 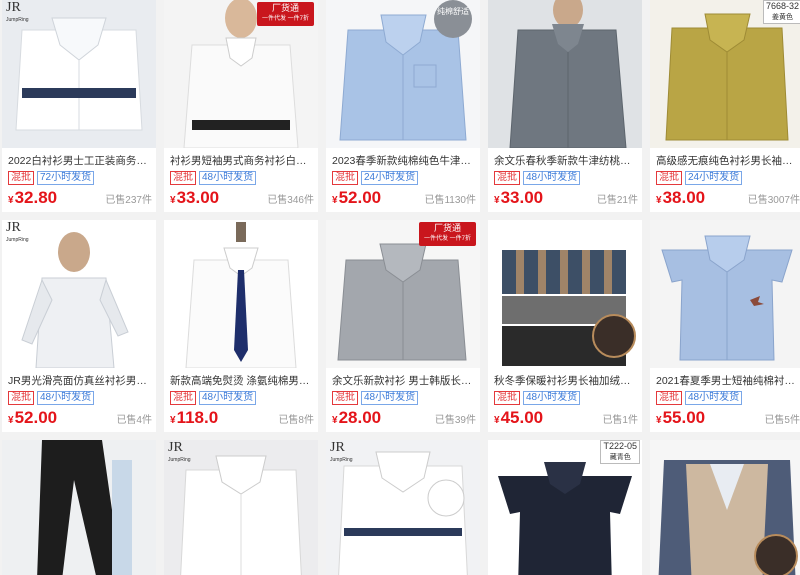 What do you see at coordinates (134, 420) in the screenshot?
I see `sold-count: 已售4件` at bounding box center [134, 420].